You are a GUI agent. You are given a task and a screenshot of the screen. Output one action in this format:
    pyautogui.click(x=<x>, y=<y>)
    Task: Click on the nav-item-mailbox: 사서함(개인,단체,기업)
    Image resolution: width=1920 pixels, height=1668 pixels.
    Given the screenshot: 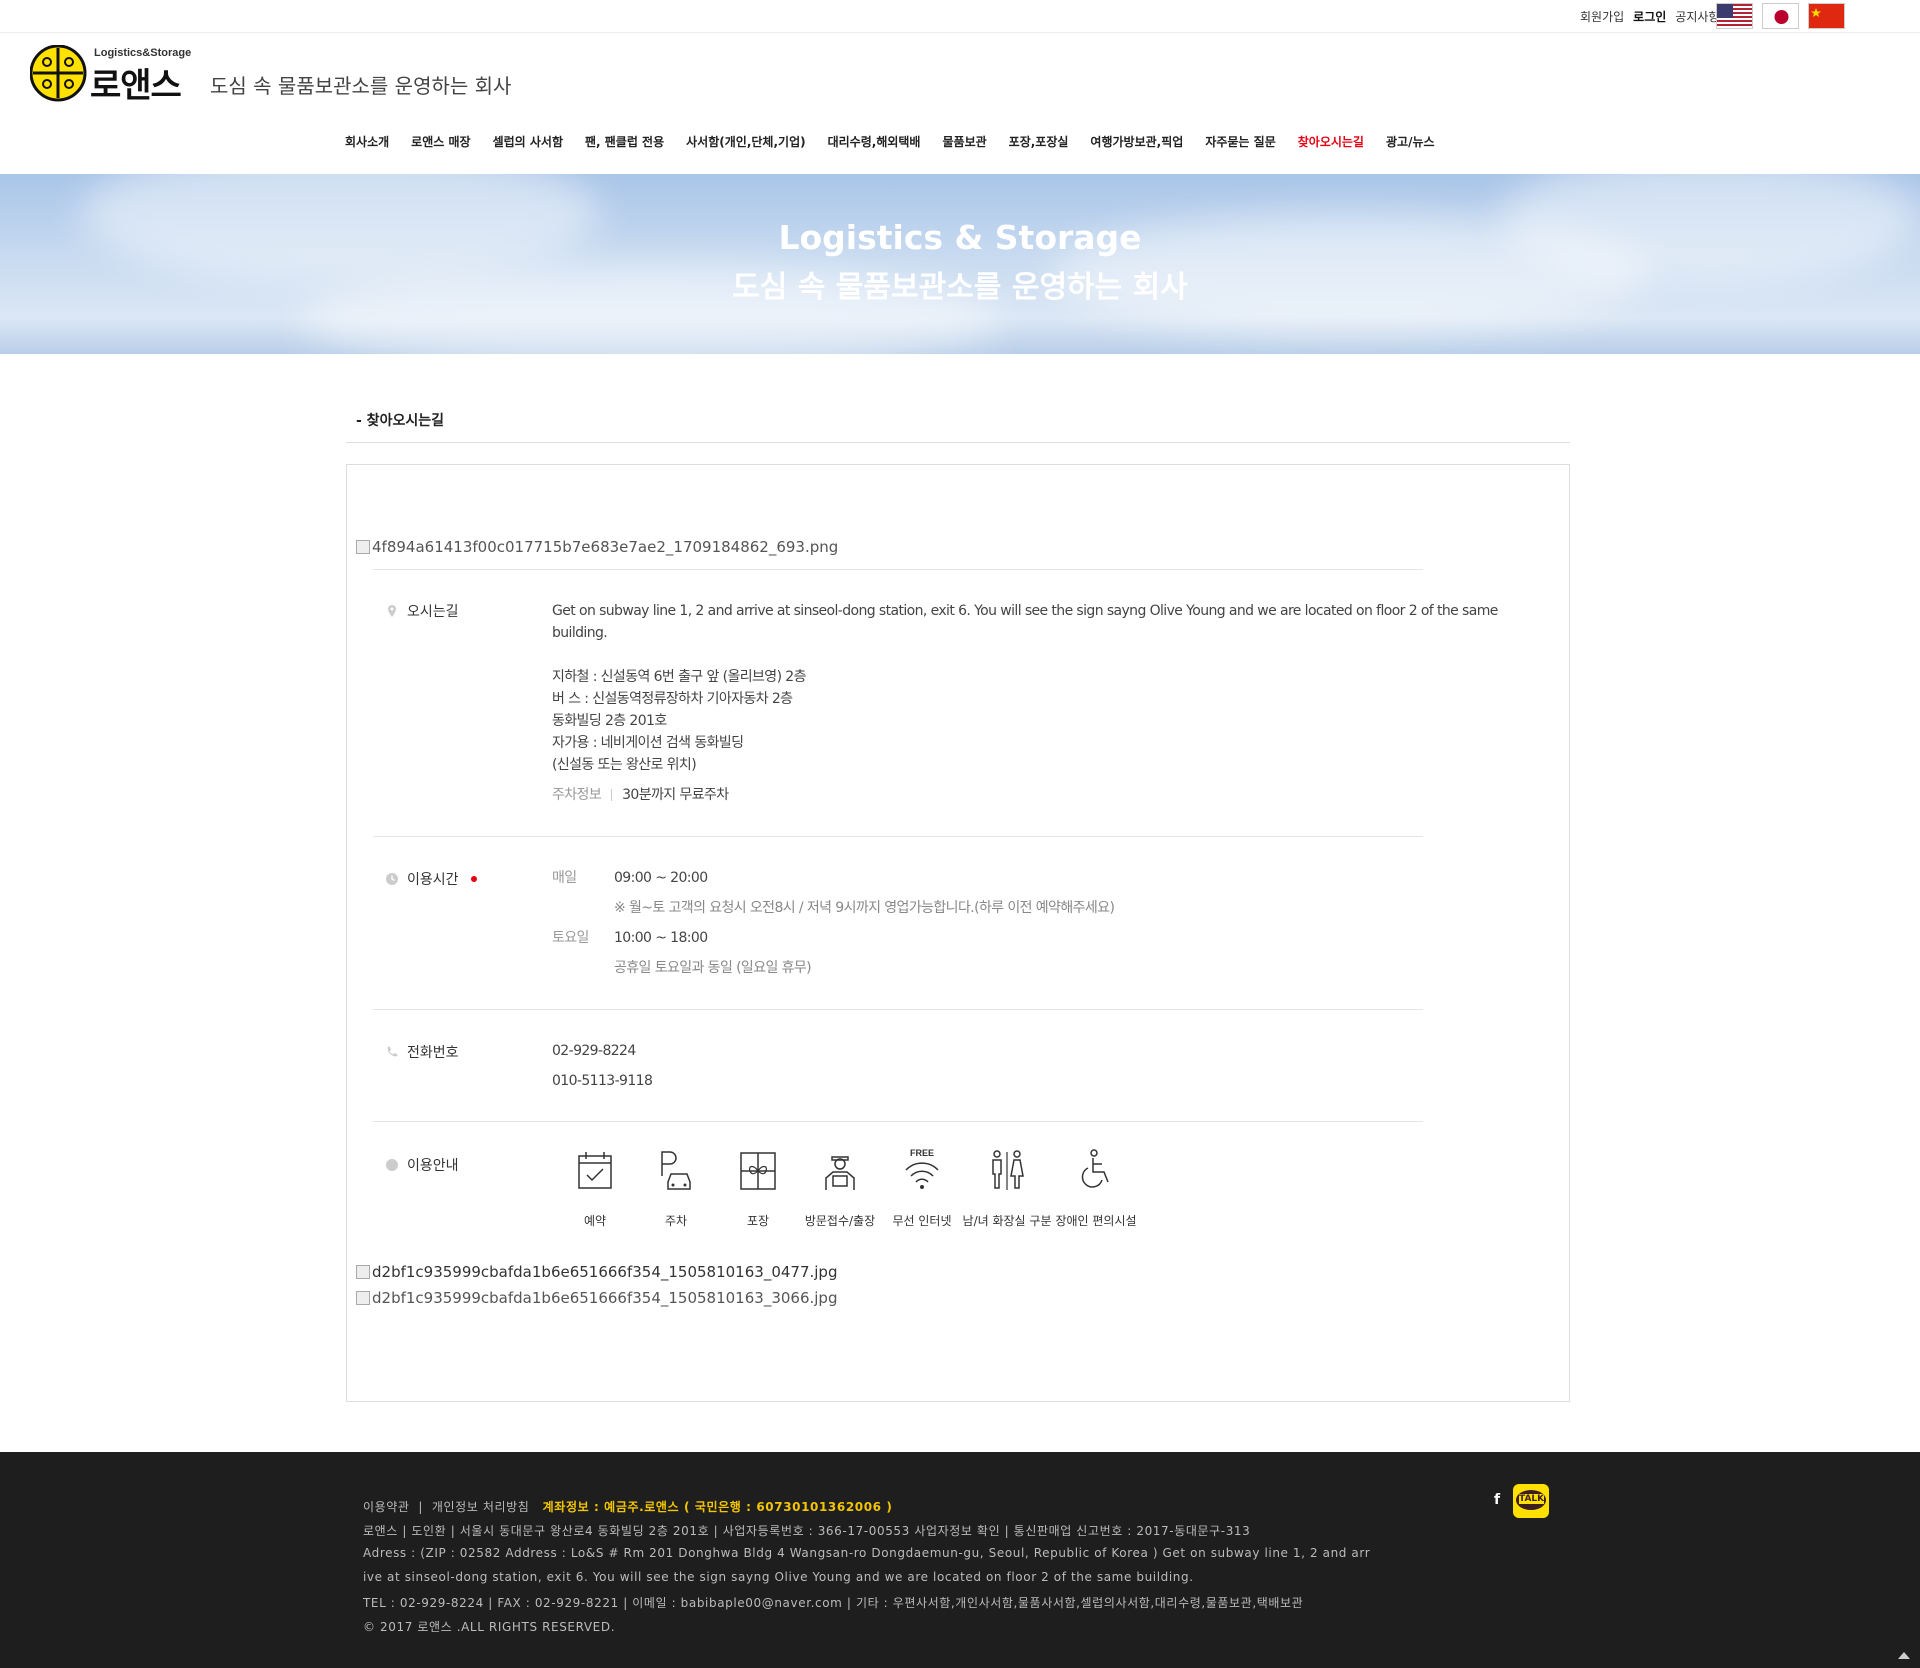 What is the action you would take?
    pyautogui.click(x=745, y=141)
    